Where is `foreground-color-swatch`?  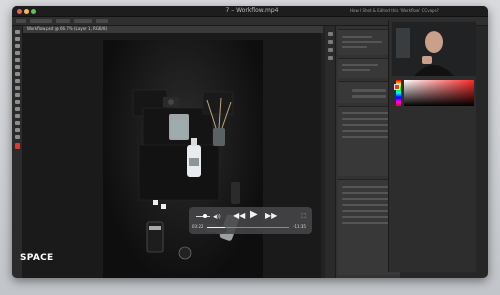
foreground-color-swatch is located at coordinates (17, 146).